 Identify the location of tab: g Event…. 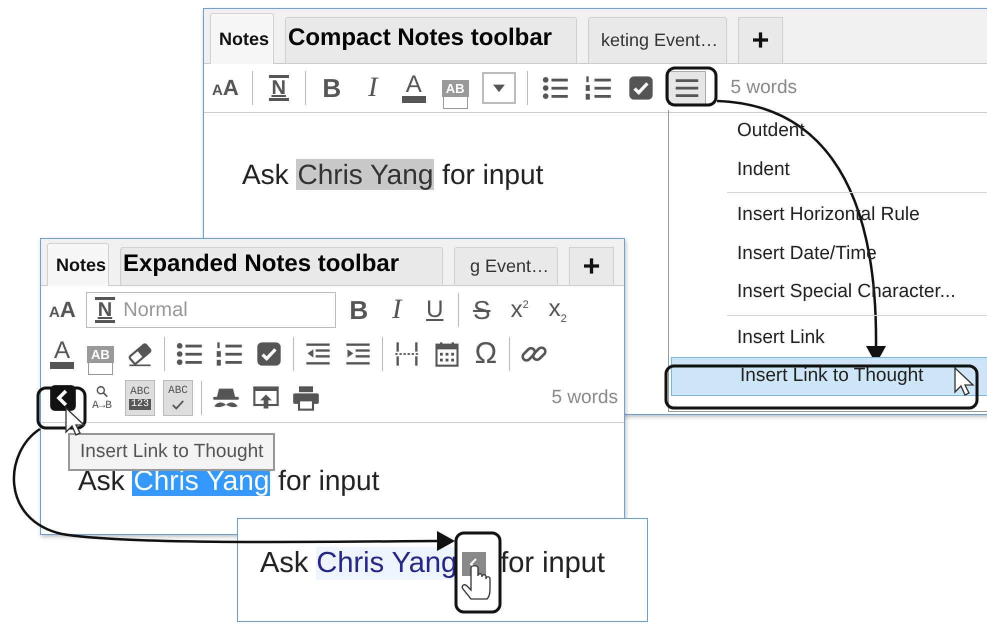
(506, 266).